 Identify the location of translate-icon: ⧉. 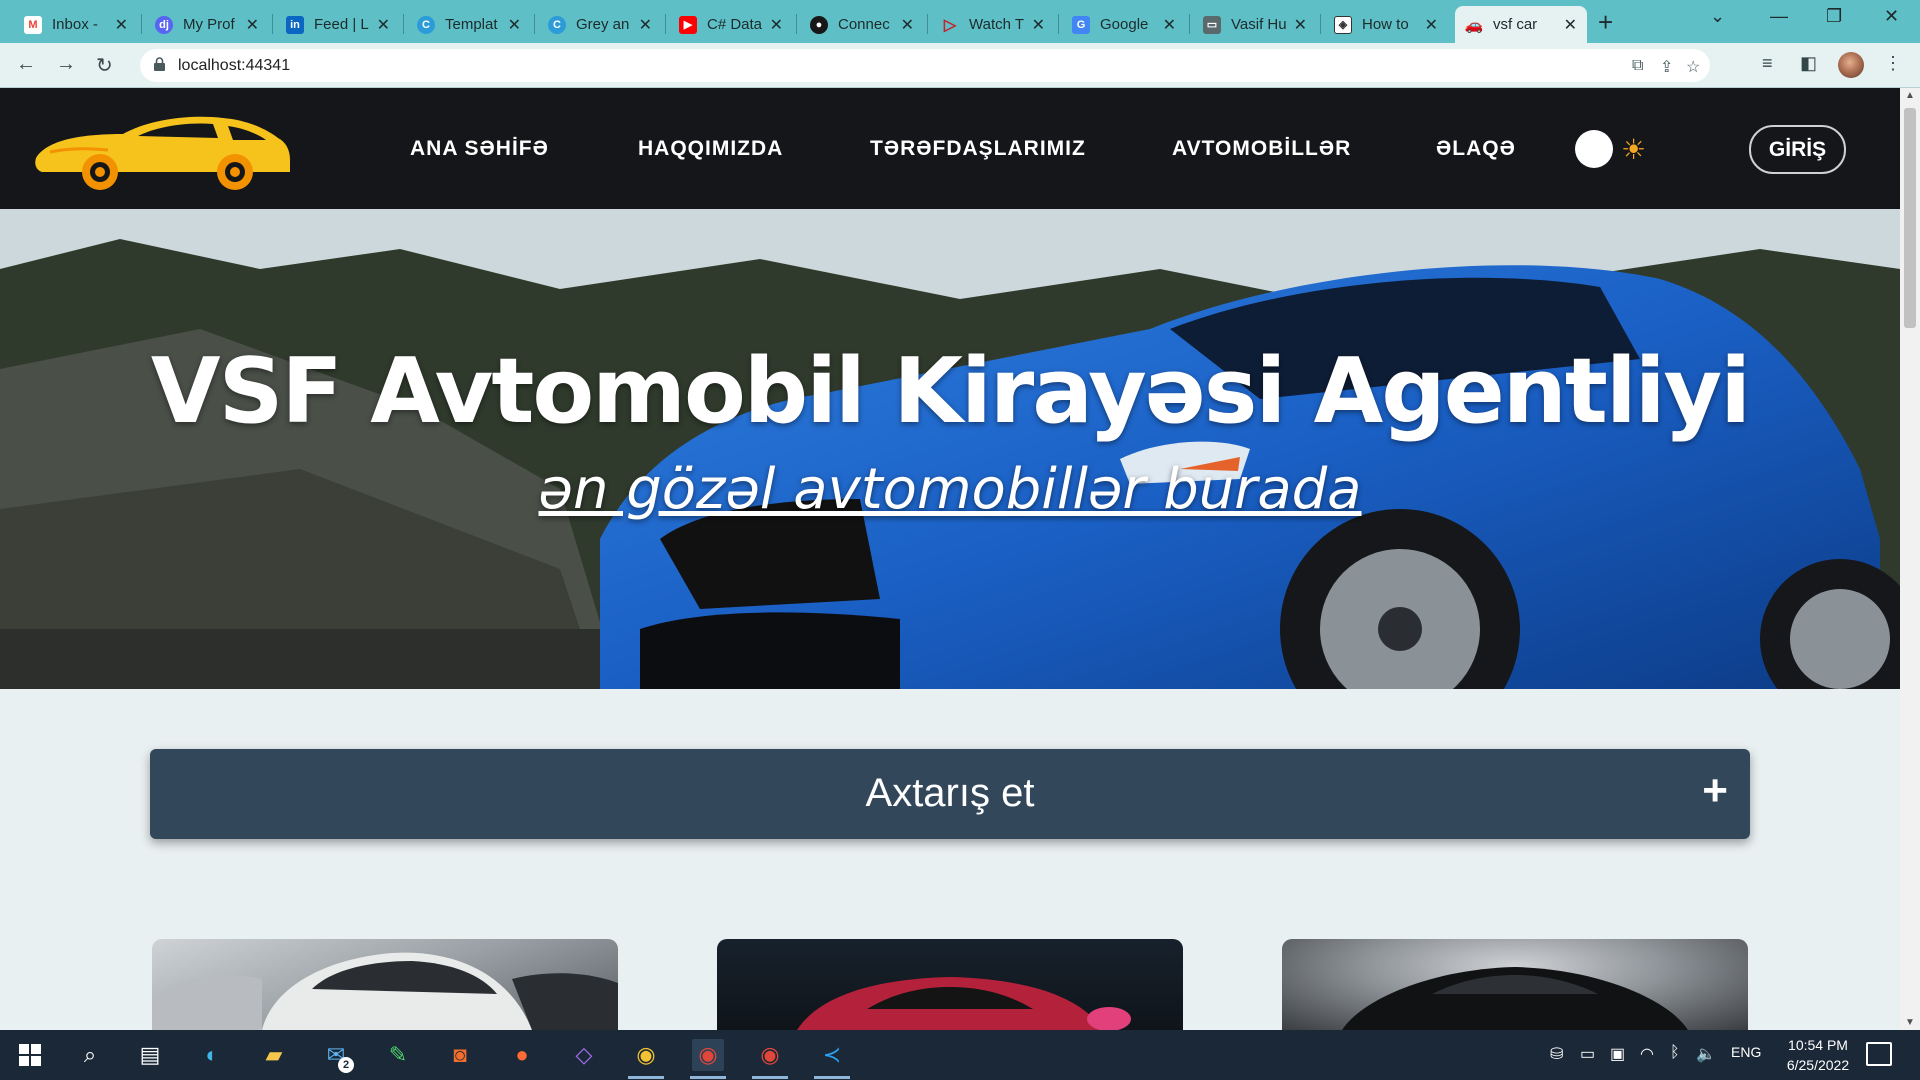
(1637, 66).